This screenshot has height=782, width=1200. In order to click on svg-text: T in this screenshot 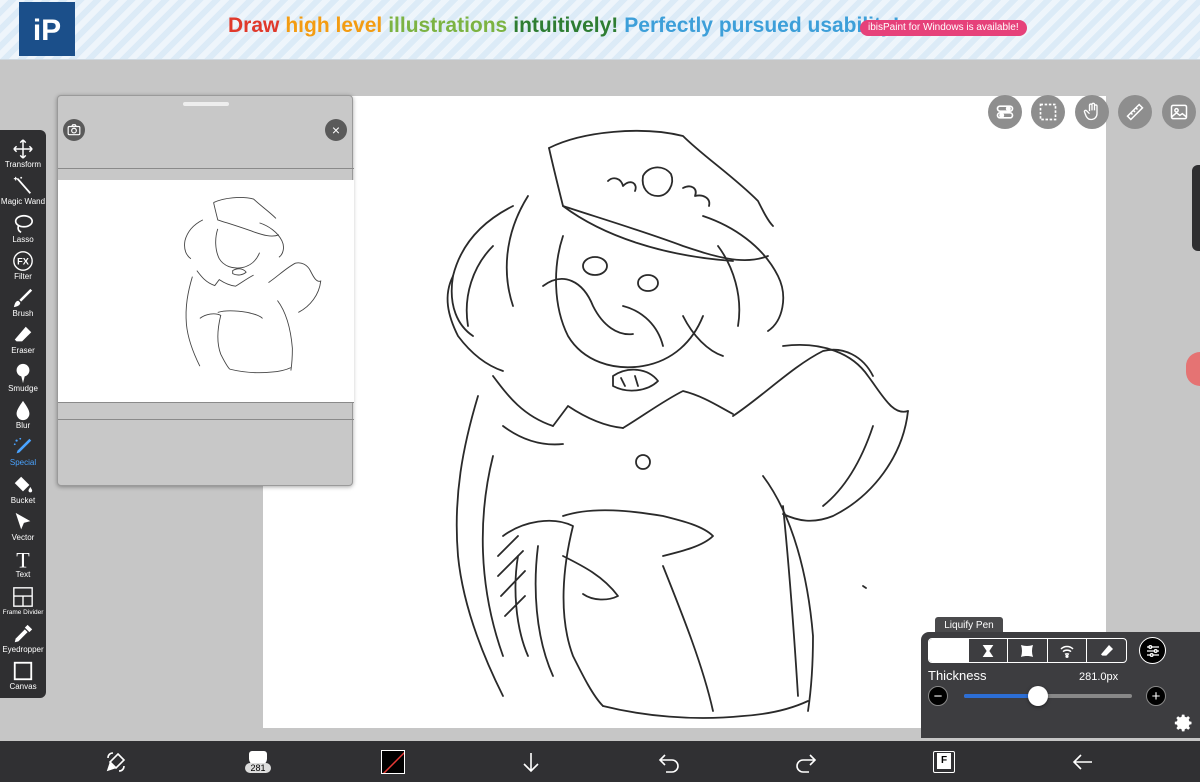, I will do `click(23, 559)`.